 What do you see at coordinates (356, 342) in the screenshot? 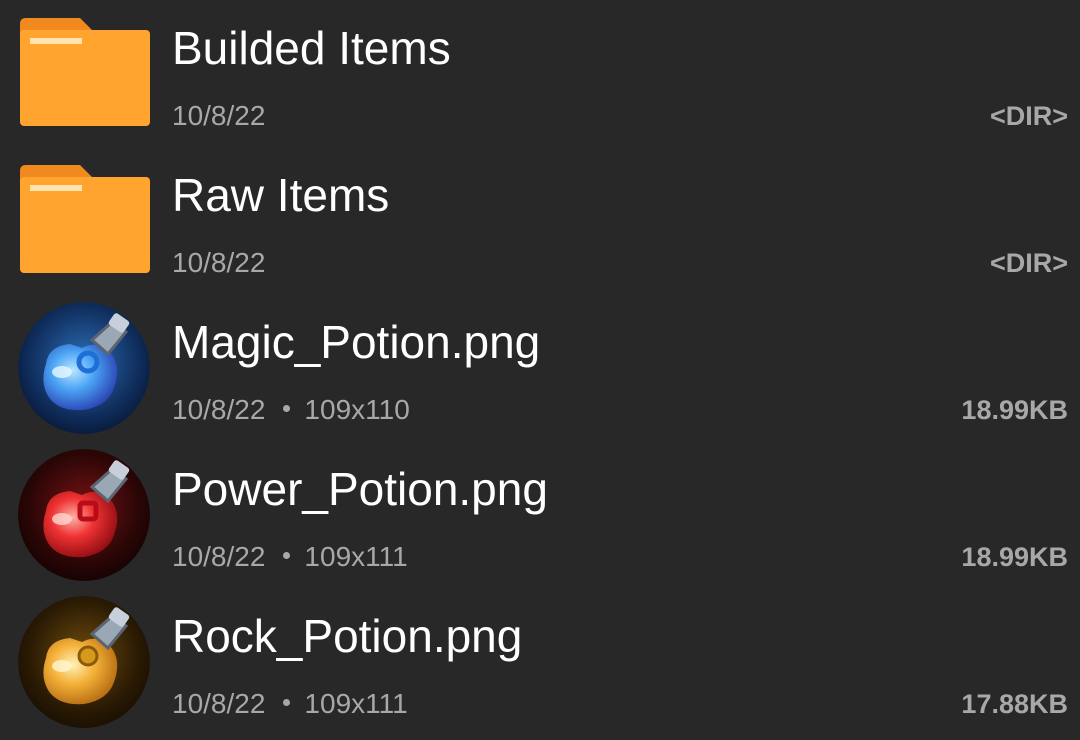
I see `file-name: Magic_Potion.png` at bounding box center [356, 342].